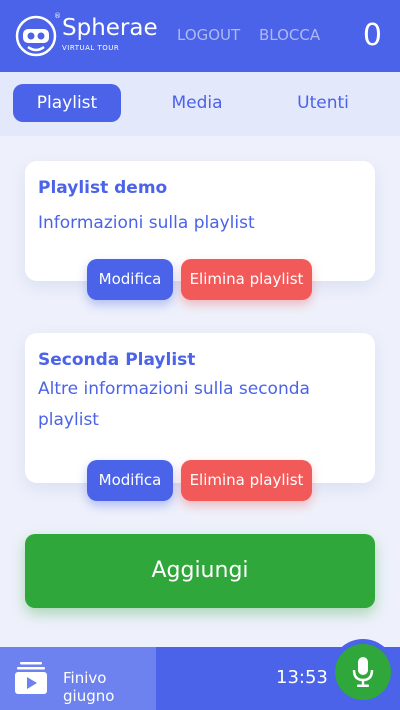 The image size is (400, 710). Describe the element at coordinates (110, 28) in the screenshot. I see `brand-name: Spherae` at that location.